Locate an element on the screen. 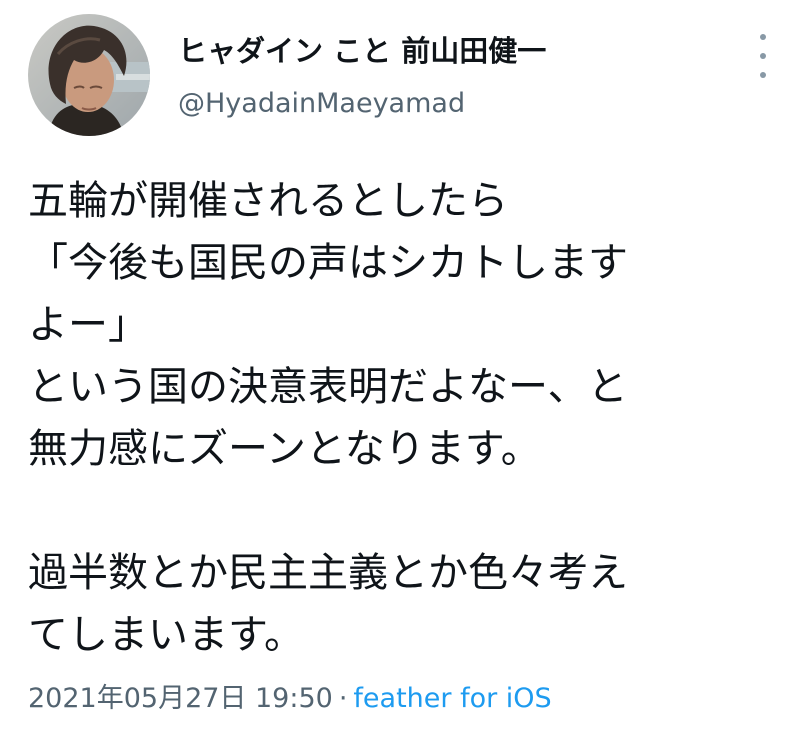 The width and height of the screenshot is (810, 732). tweet-text-line: 「今後も国民の声はシカトします is located at coordinates (328, 263).